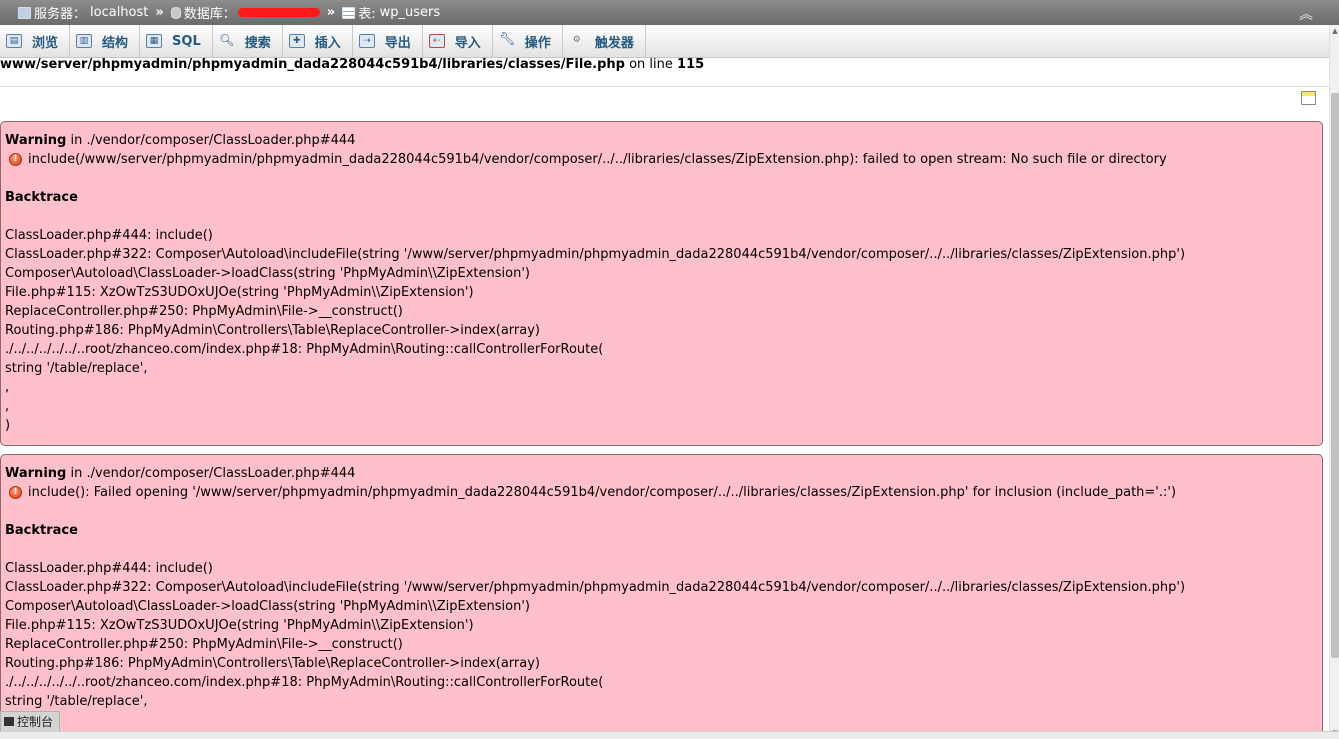 Image resolution: width=1339 pixels, height=739 pixels. I want to click on table-value: wp_users, so click(410, 12).